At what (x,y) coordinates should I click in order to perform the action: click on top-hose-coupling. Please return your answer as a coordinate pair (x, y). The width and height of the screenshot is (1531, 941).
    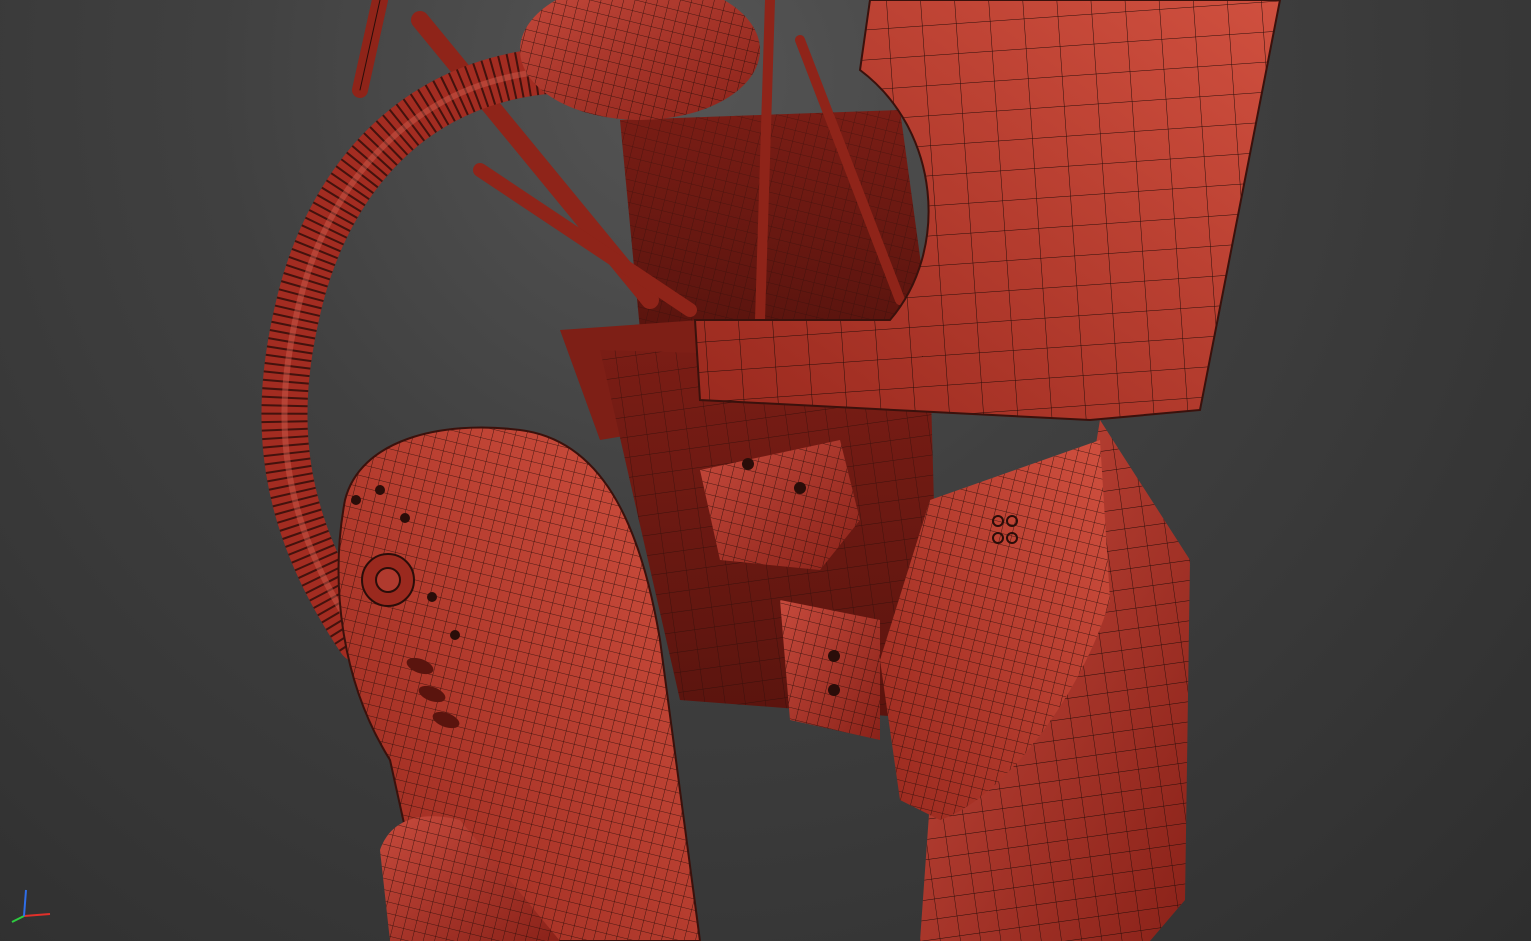
    Looking at the image, I should click on (640, 60).